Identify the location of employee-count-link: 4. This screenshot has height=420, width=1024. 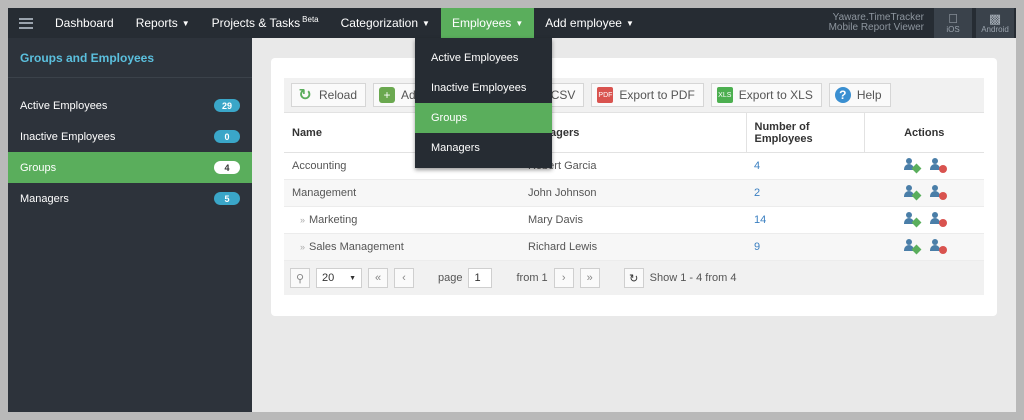
(805, 166).